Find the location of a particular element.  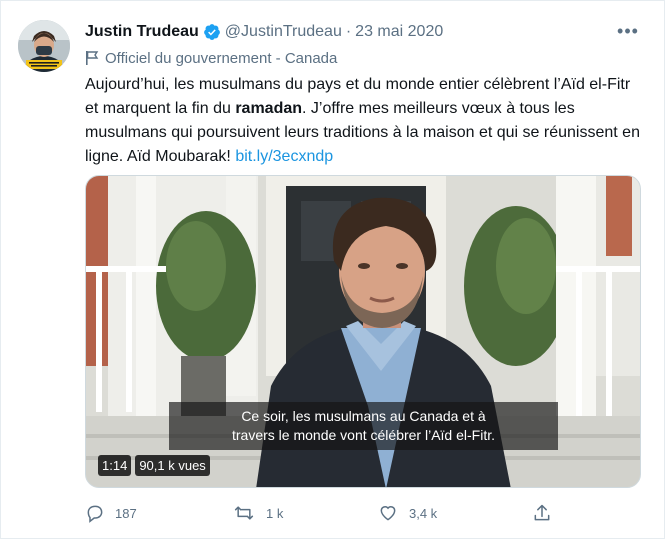

video-views-badge: 90,1 k vues is located at coordinates (172, 465).